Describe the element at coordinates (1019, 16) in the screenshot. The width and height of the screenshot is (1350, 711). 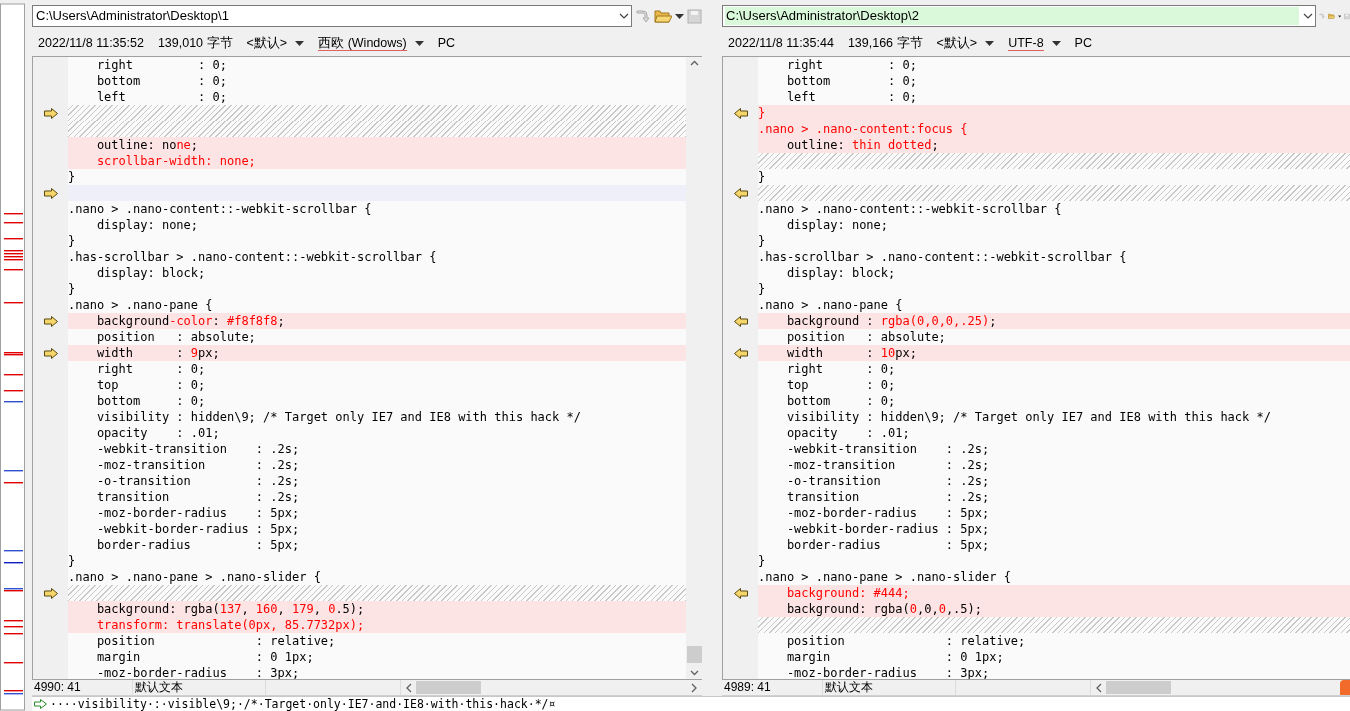
I see `path-combobox: C:\Users\Administrator\Desktop\2` at that location.